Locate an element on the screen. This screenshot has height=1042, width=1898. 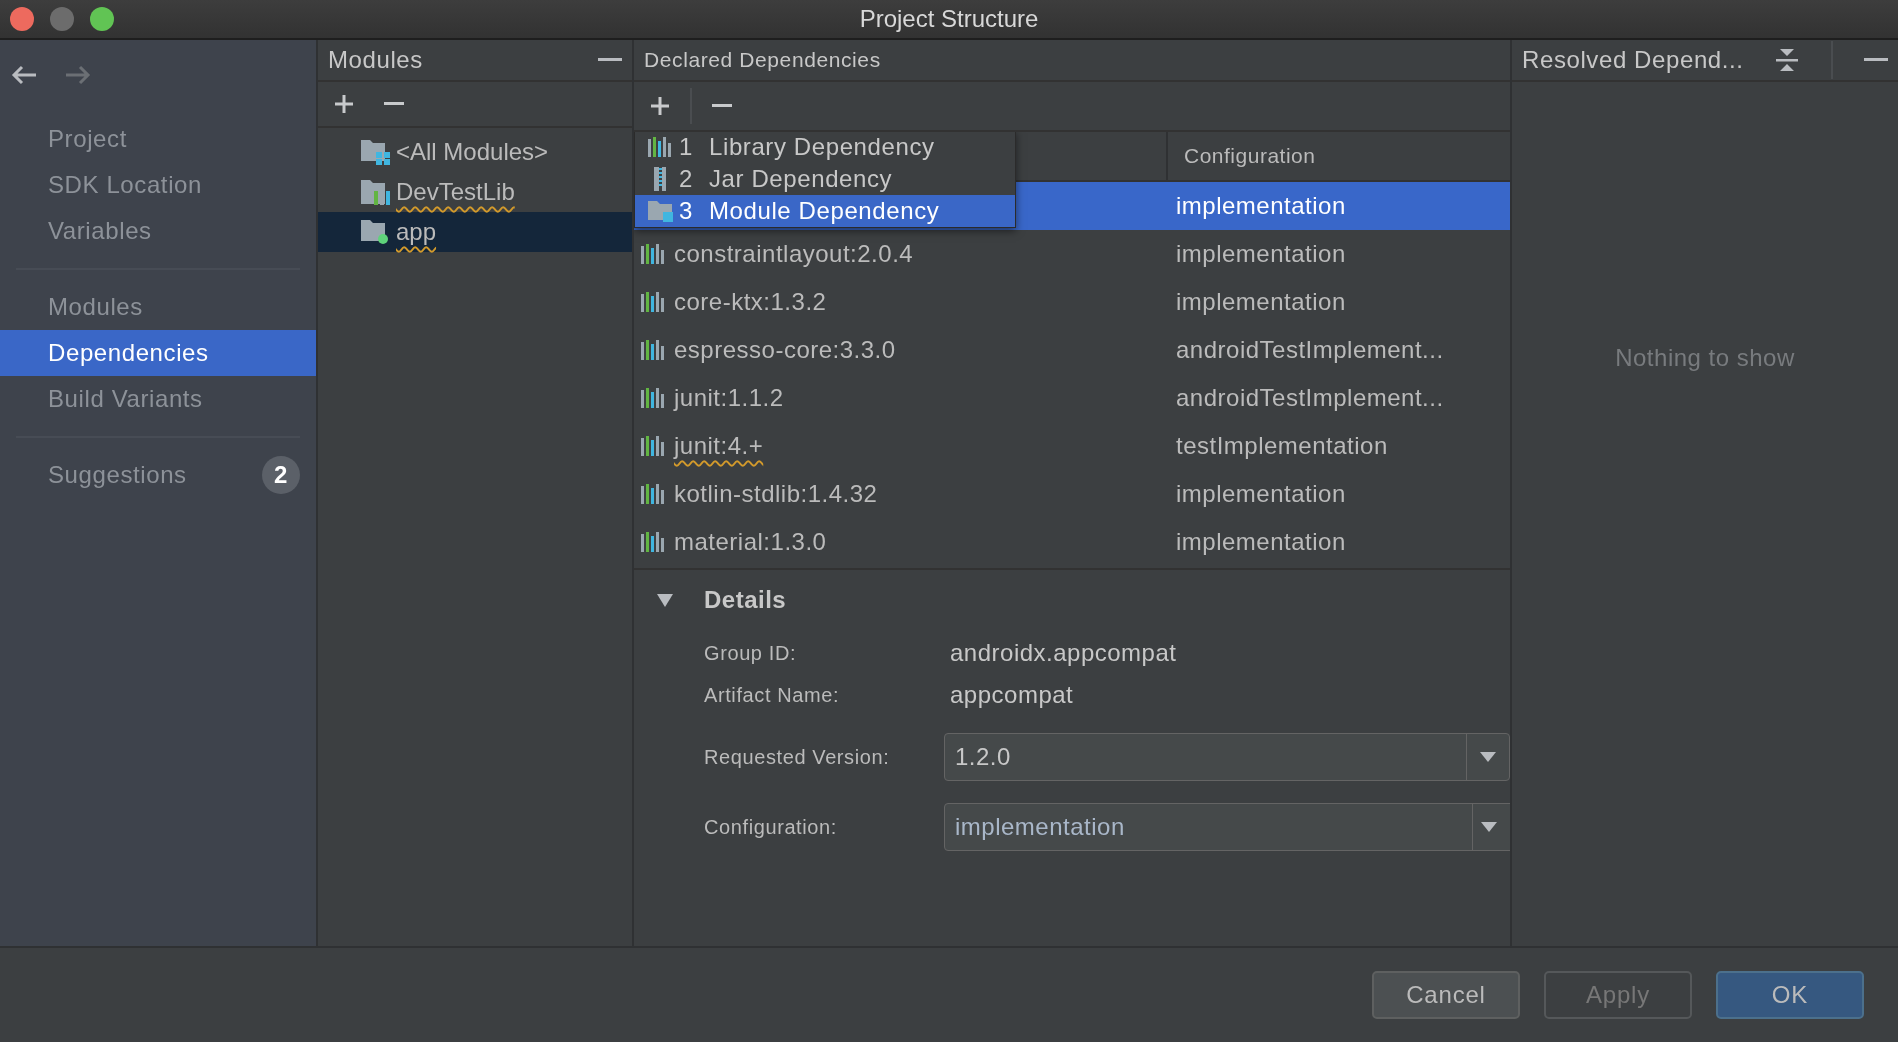
sidebar-item-label: Suggestions is located at coordinates (117, 475).